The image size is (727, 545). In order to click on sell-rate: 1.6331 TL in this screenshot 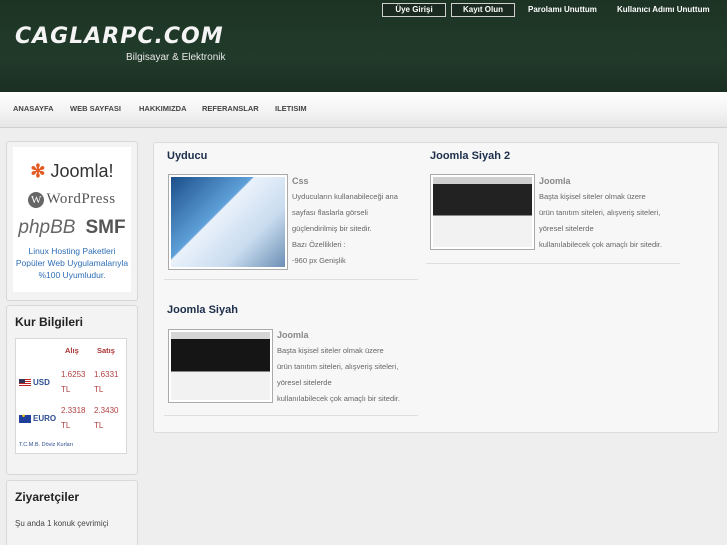, I will do `click(106, 382)`.